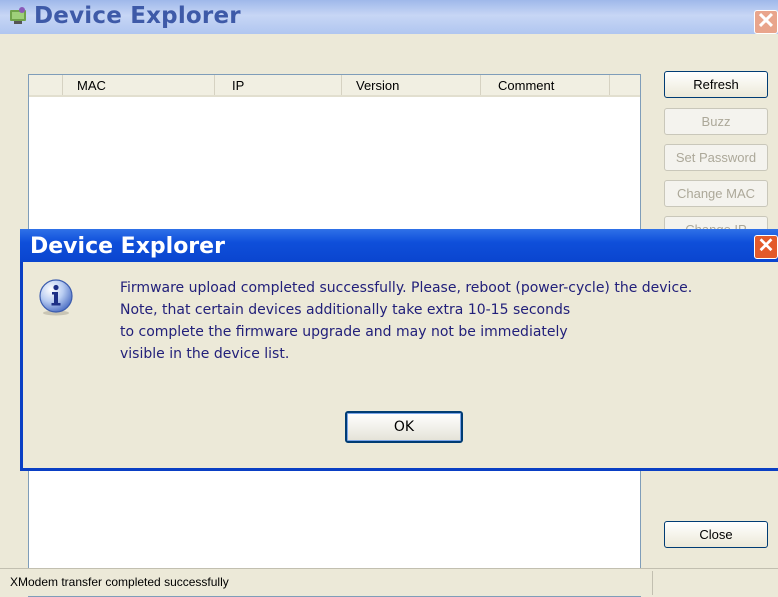 The image size is (778, 597). What do you see at coordinates (399, 245) in the screenshot?
I see `dialog-title-bar: Device Explorer ✕` at bounding box center [399, 245].